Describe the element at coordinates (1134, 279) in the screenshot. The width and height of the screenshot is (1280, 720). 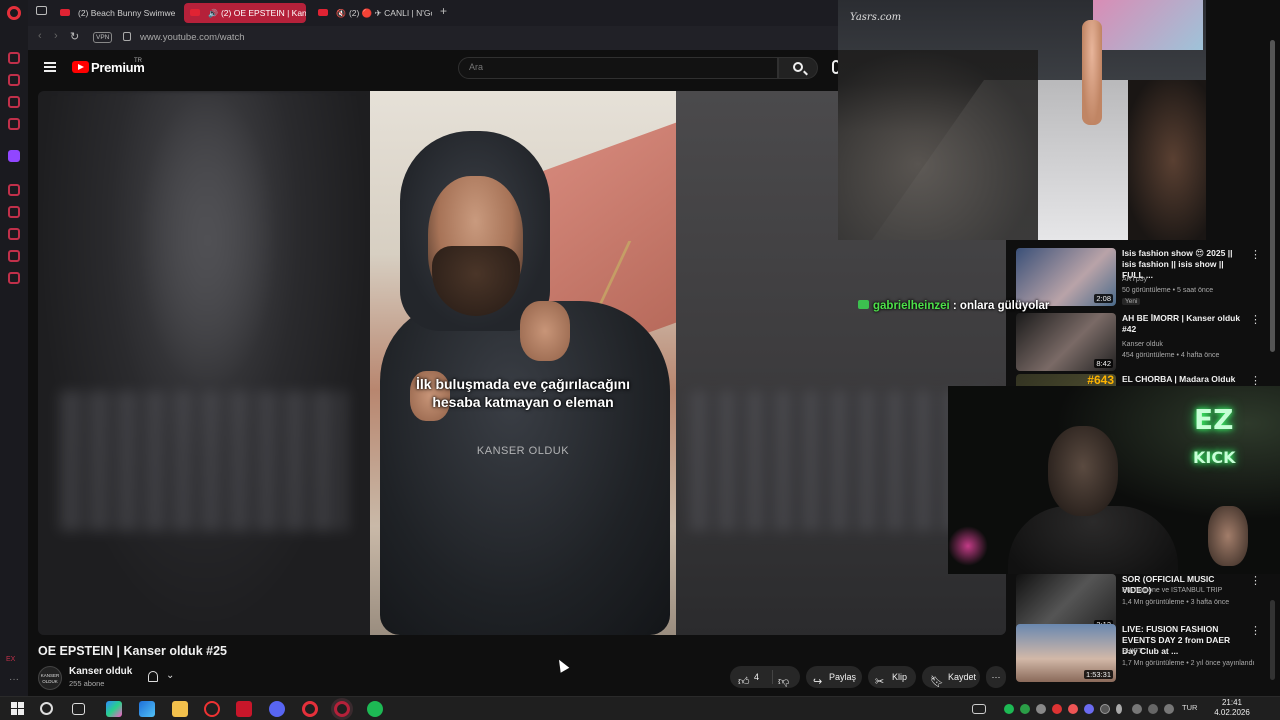
I see `channel-name: ARTp3y` at that location.